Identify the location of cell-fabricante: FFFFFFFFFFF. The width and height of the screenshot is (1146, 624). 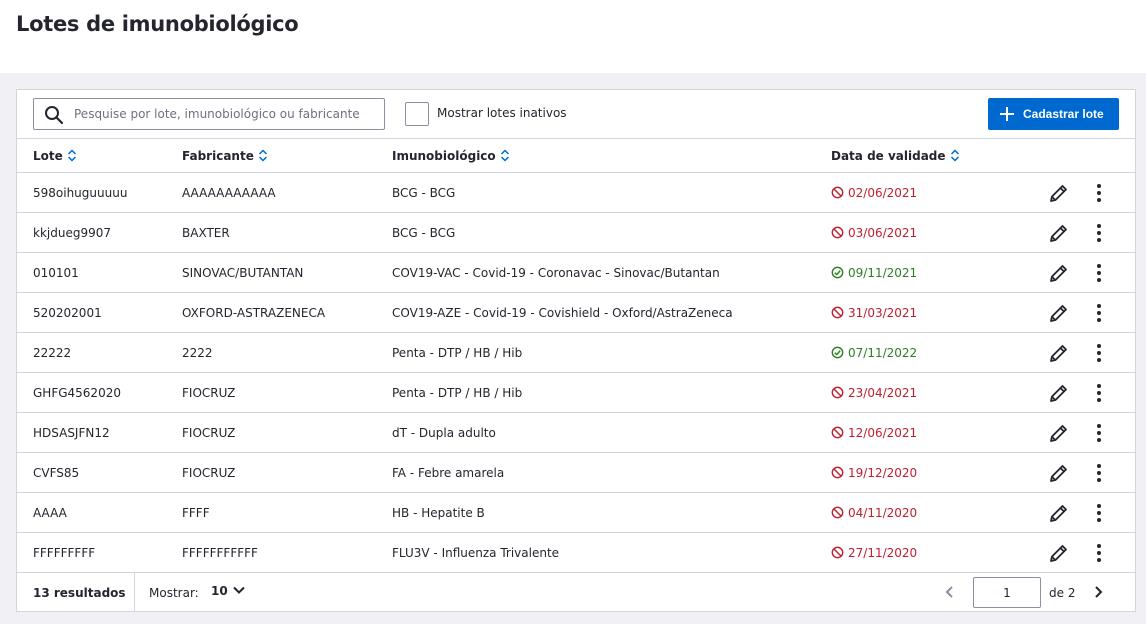
(220, 553).